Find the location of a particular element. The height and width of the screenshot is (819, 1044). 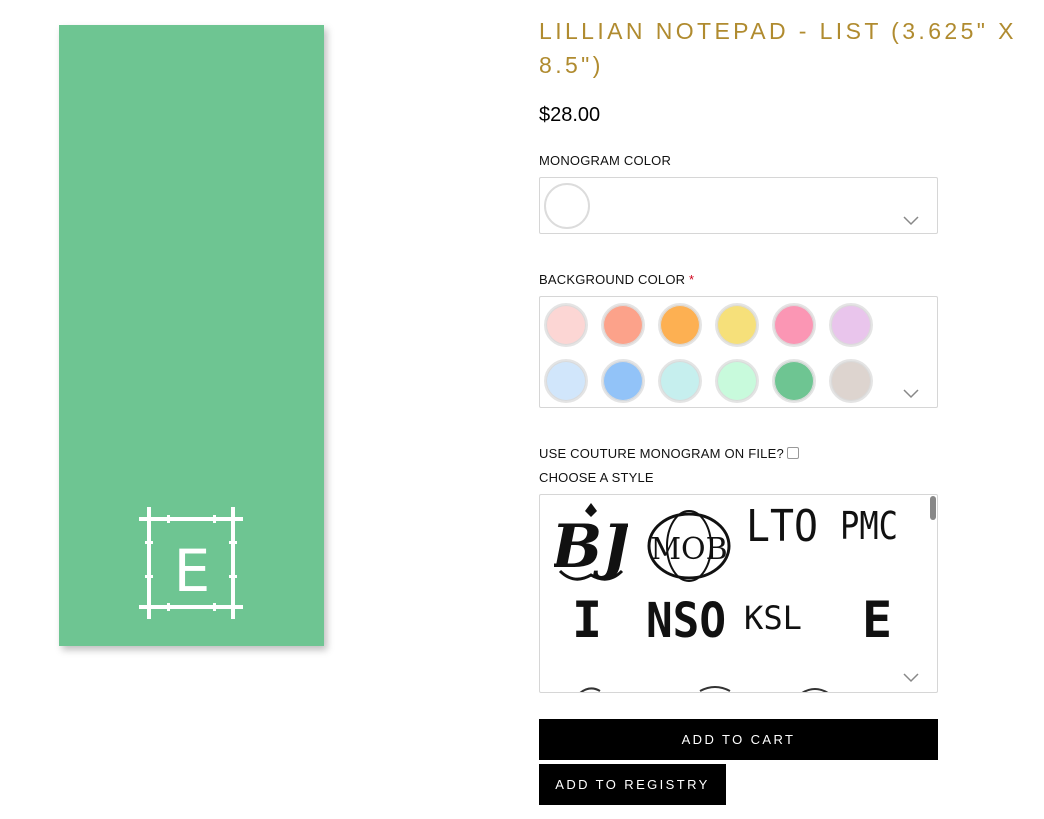

couture-monogram-label: USE COUTURE MONOGRAM ON FILE? is located at coordinates (661, 453).